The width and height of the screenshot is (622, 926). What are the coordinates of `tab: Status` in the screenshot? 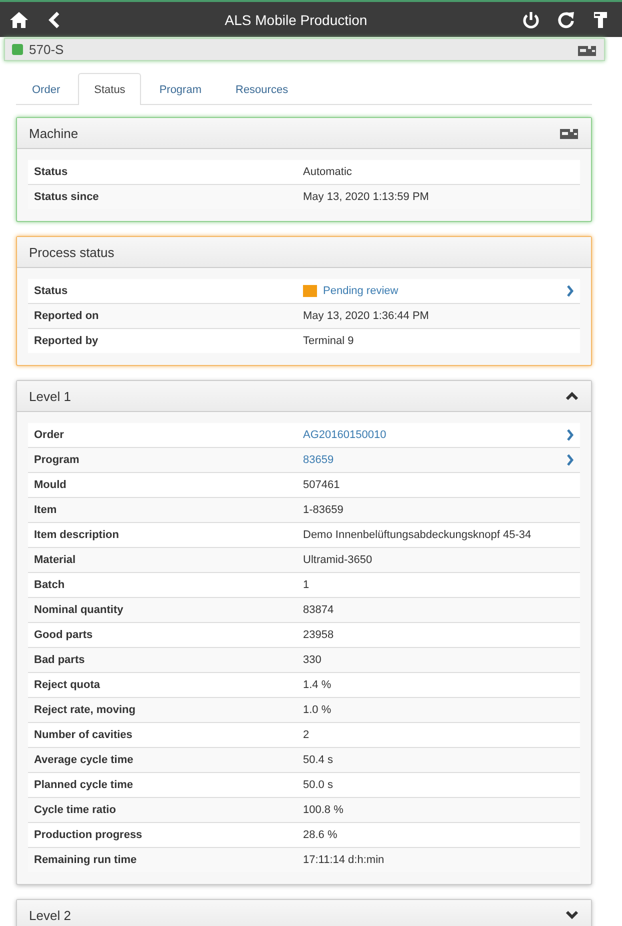 It's located at (110, 89).